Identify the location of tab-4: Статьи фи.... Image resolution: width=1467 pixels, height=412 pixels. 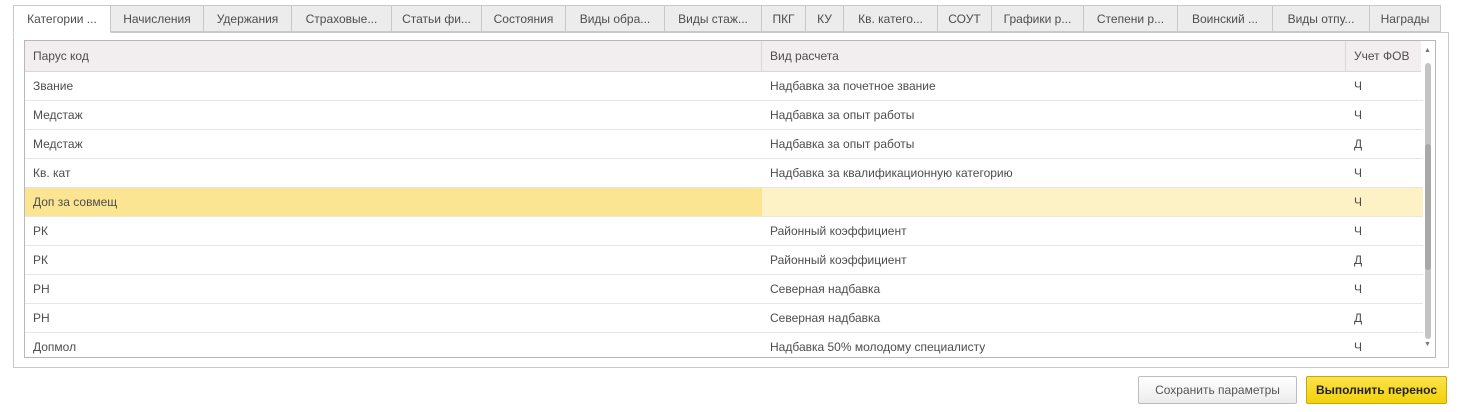
(437, 18).